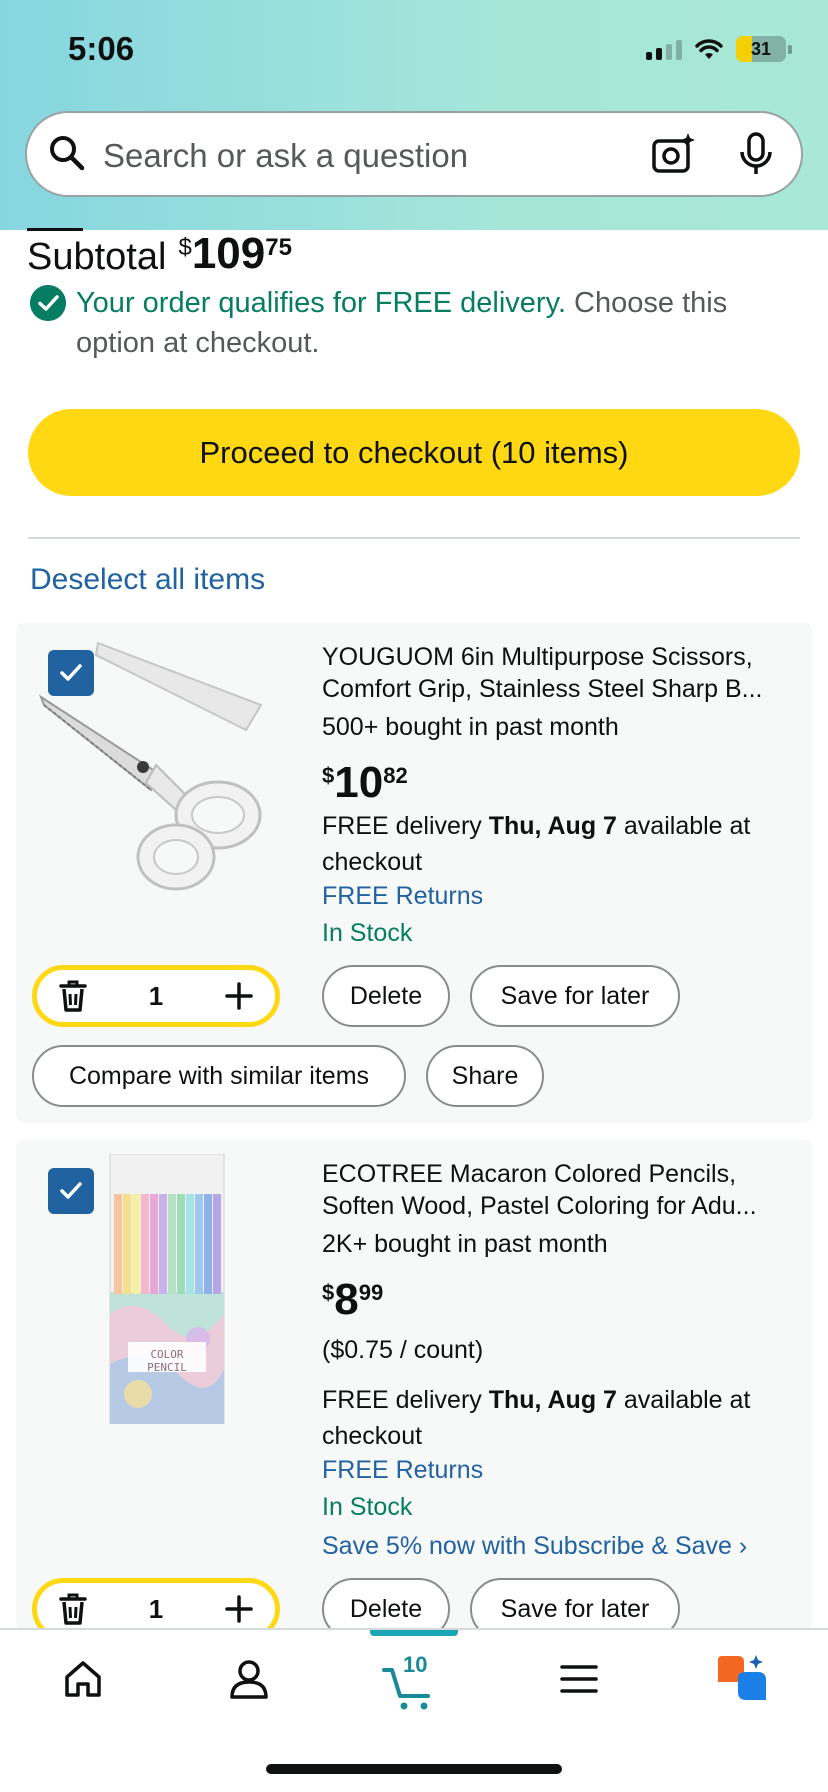 The image size is (828, 1792). I want to click on quantity-stepper: 1, so click(156, 996).